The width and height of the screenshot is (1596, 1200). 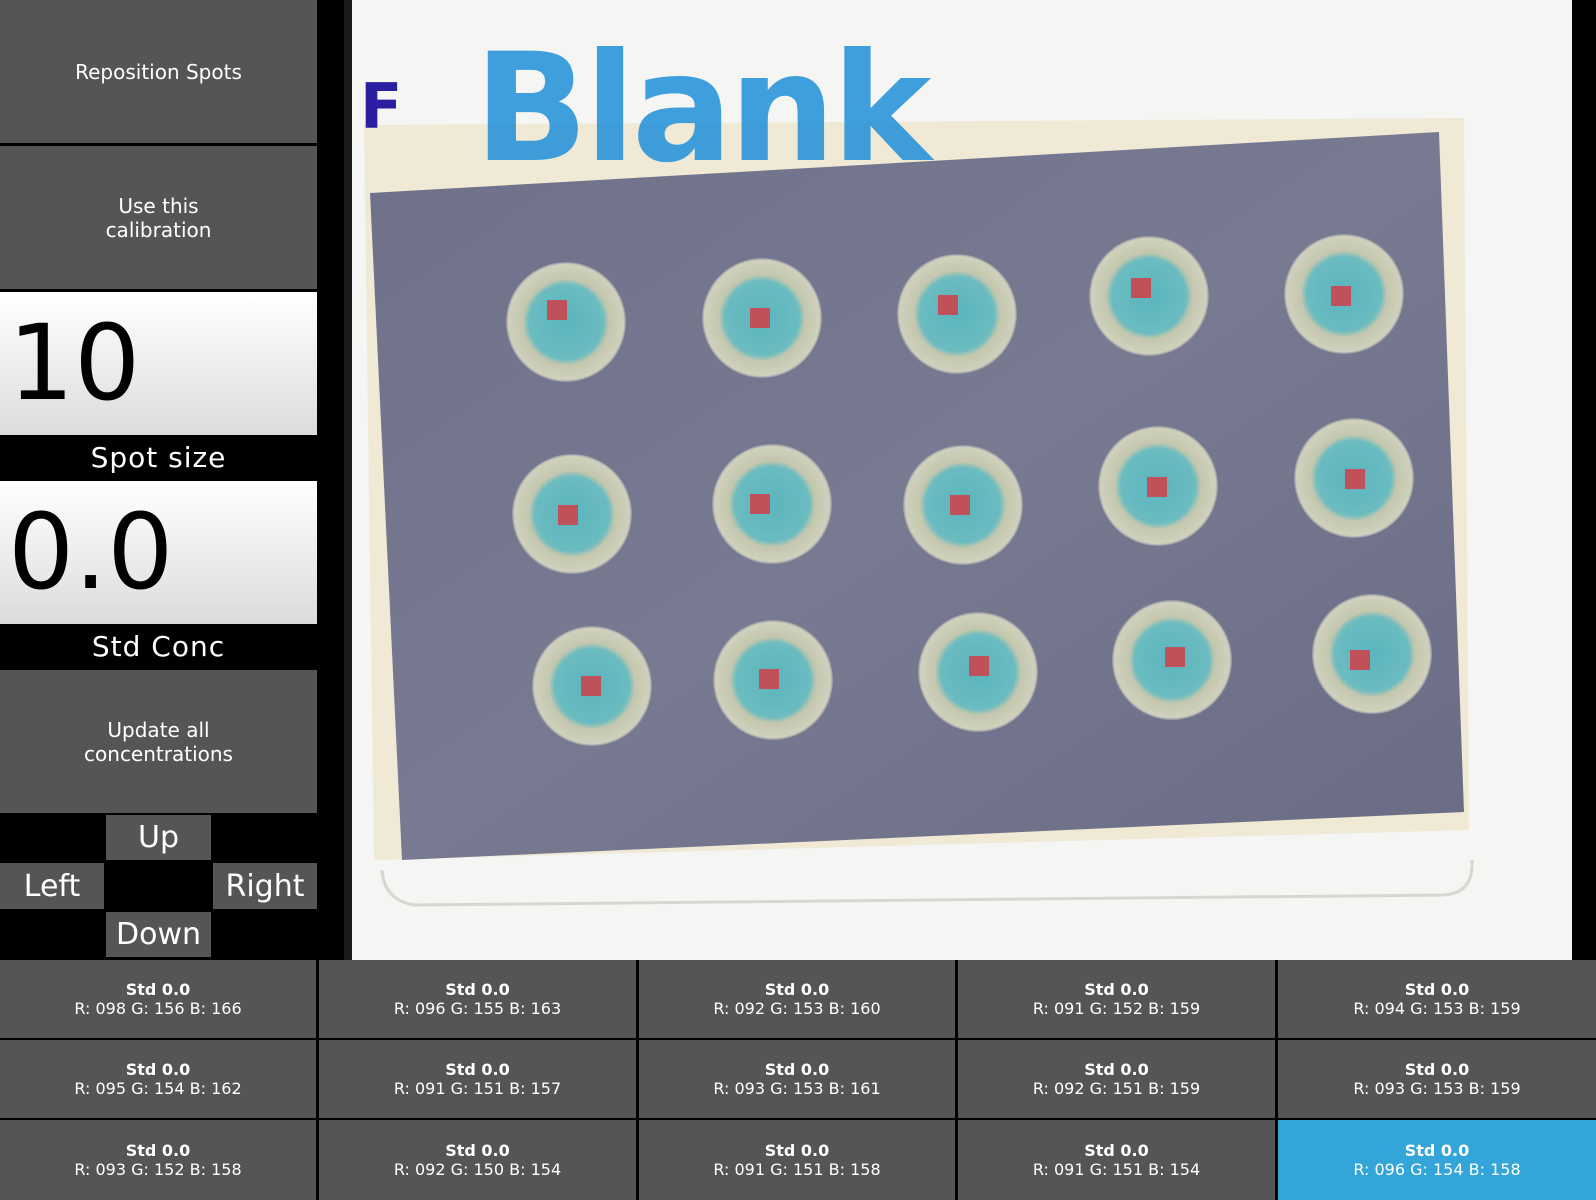 I want to click on use-calibration-label: Use this calibration, so click(x=158, y=217).